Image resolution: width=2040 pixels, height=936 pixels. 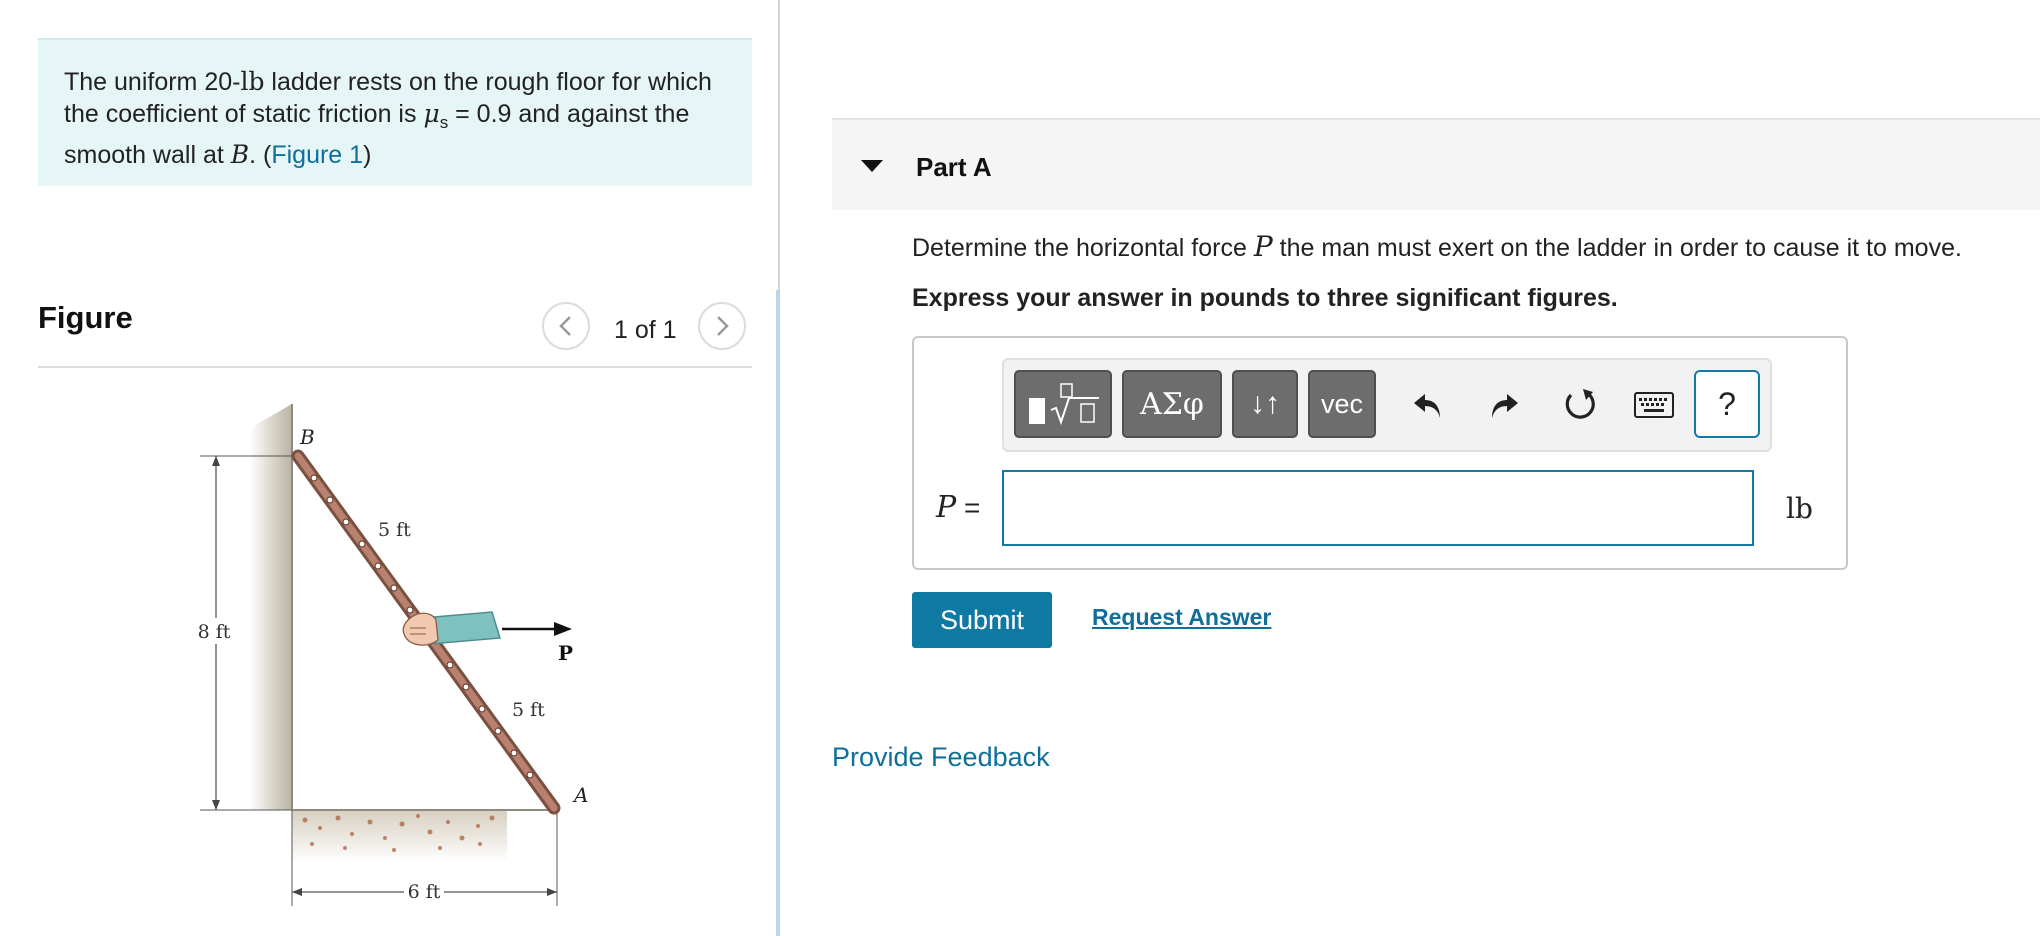 What do you see at coordinates (317, 155) in the screenshot?
I see `figure-link: Figure 1` at bounding box center [317, 155].